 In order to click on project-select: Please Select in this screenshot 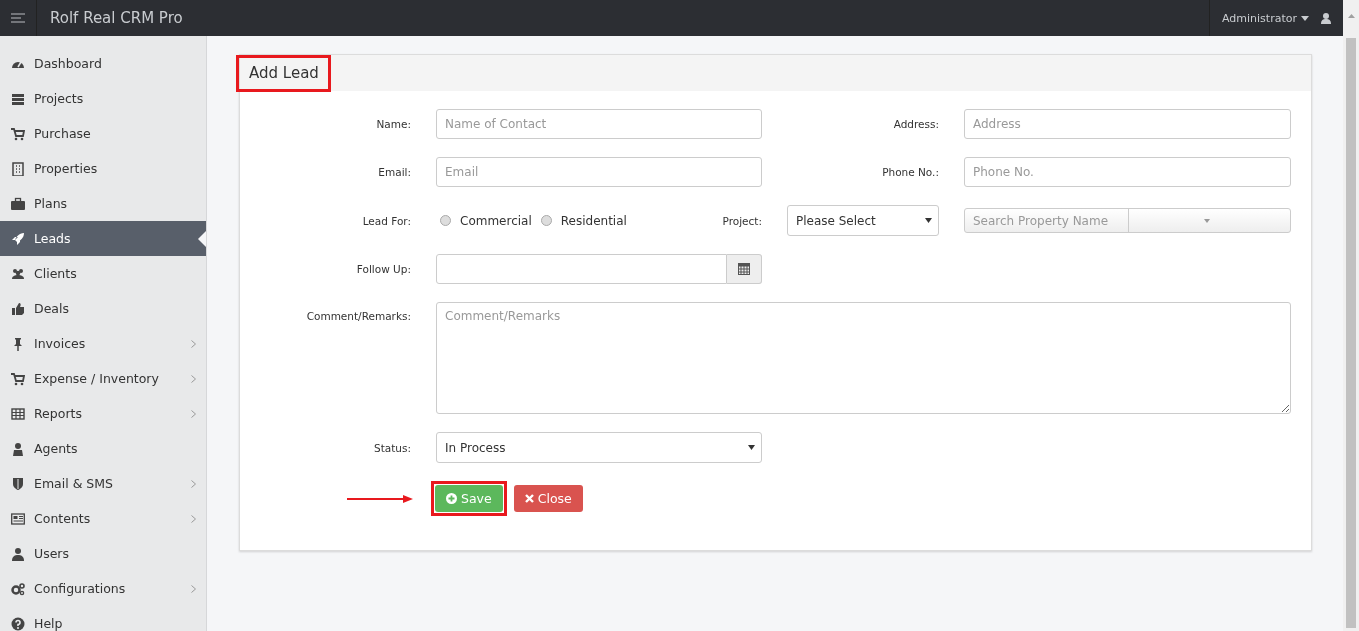, I will do `click(863, 220)`.